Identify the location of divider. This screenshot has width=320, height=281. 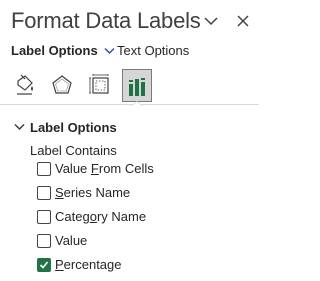
(129, 104).